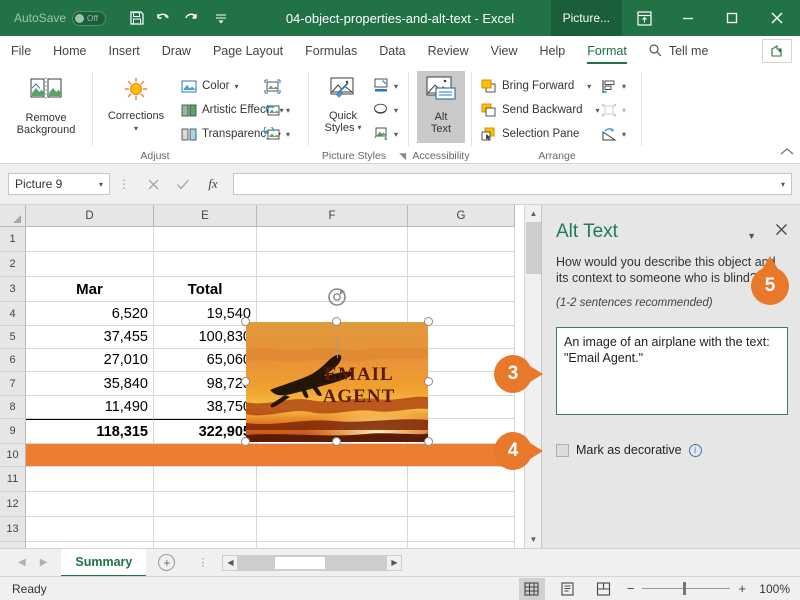  I want to click on autosave-switch: Off, so click(89, 18).